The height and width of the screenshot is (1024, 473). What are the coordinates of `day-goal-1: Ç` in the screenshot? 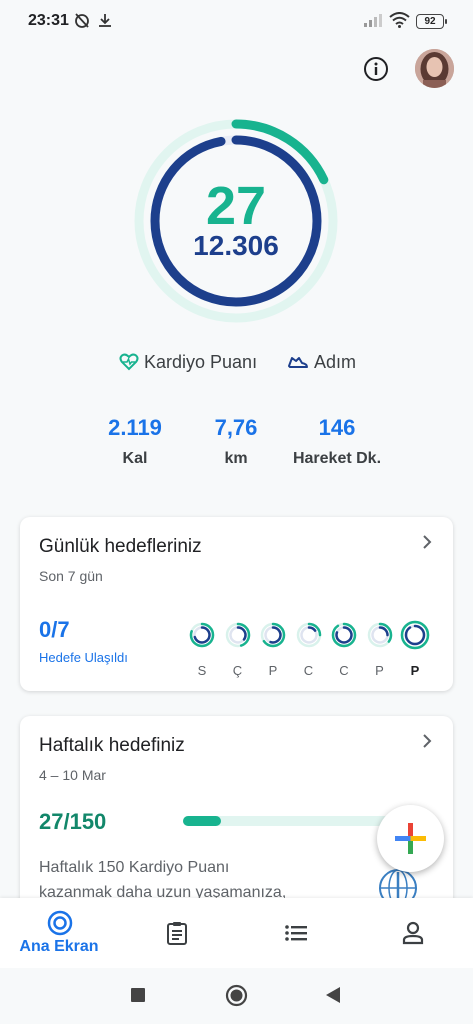 It's located at (238, 649).